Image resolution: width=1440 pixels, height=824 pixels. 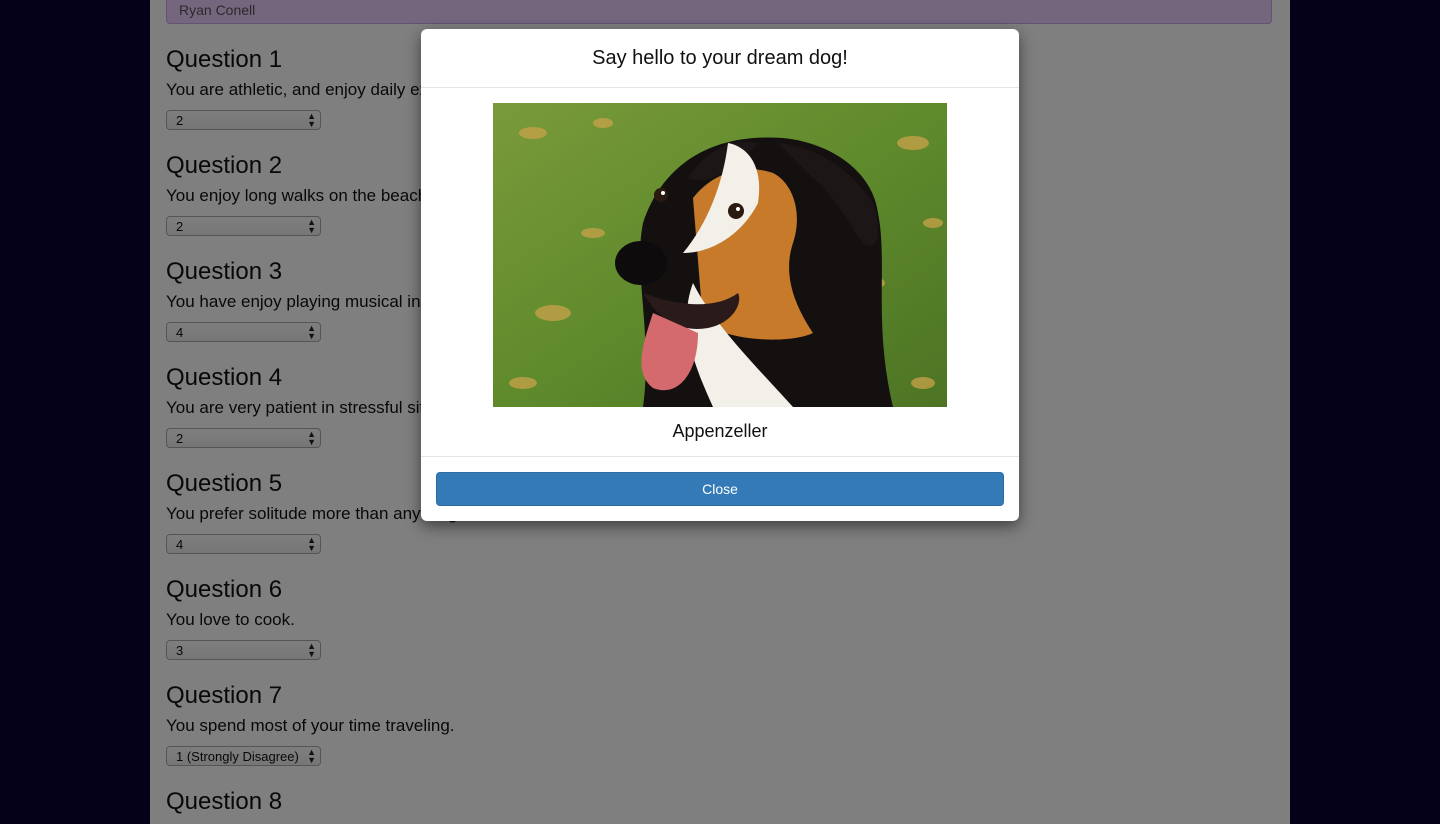 What do you see at coordinates (720, 255) in the screenshot?
I see `dog-photo` at bounding box center [720, 255].